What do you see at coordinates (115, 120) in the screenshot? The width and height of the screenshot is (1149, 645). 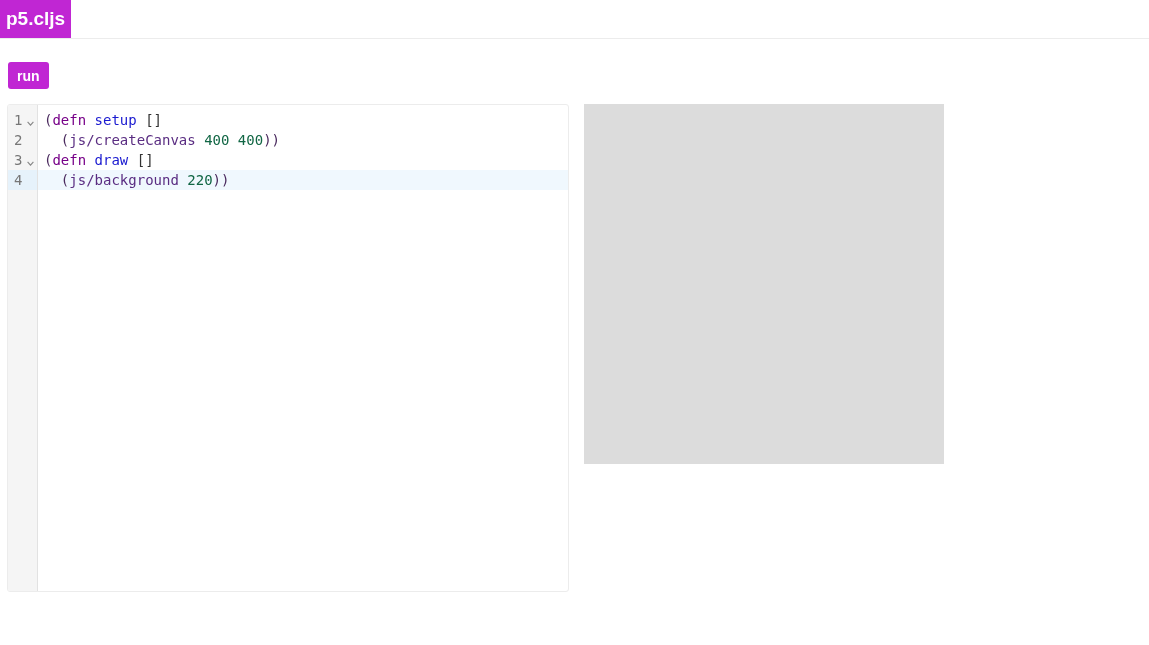 I see `function-name-text: setup` at bounding box center [115, 120].